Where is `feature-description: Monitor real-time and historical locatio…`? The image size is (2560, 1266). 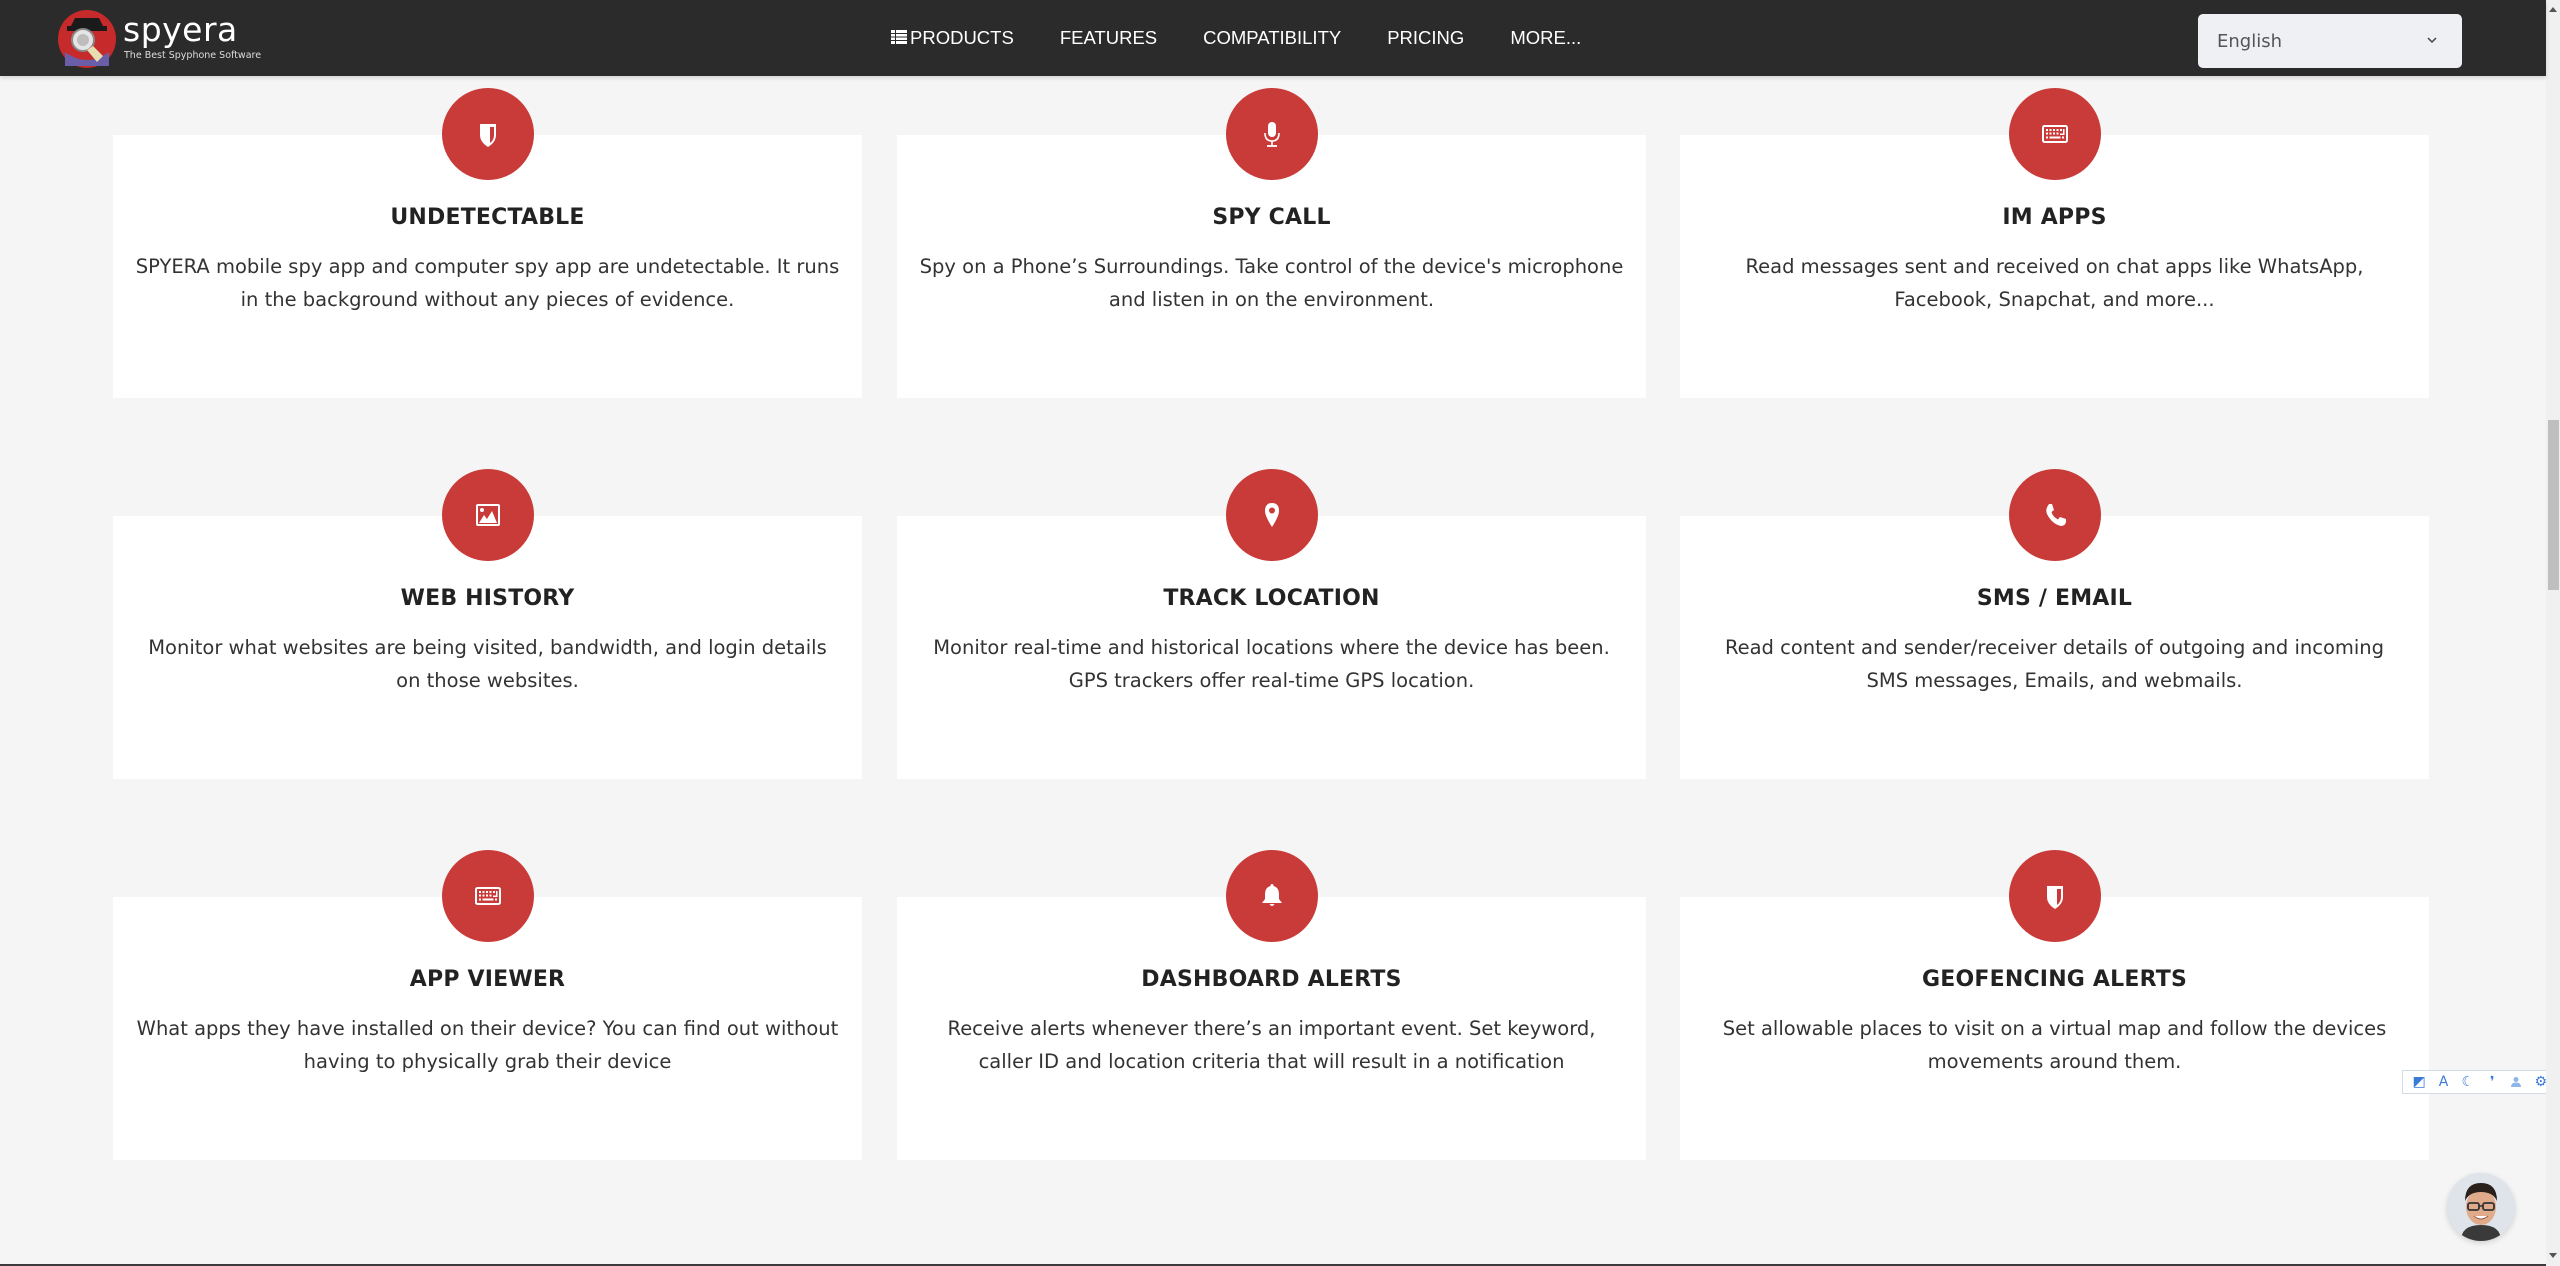
feature-description: Monitor real-time and historical locatio… is located at coordinates (1271, 664).